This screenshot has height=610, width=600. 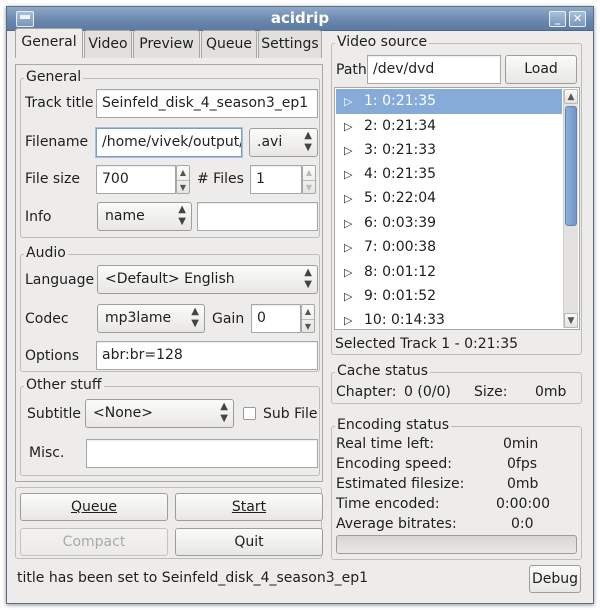 I want to click on codec-label: Codec, so click(x=47, y=319).